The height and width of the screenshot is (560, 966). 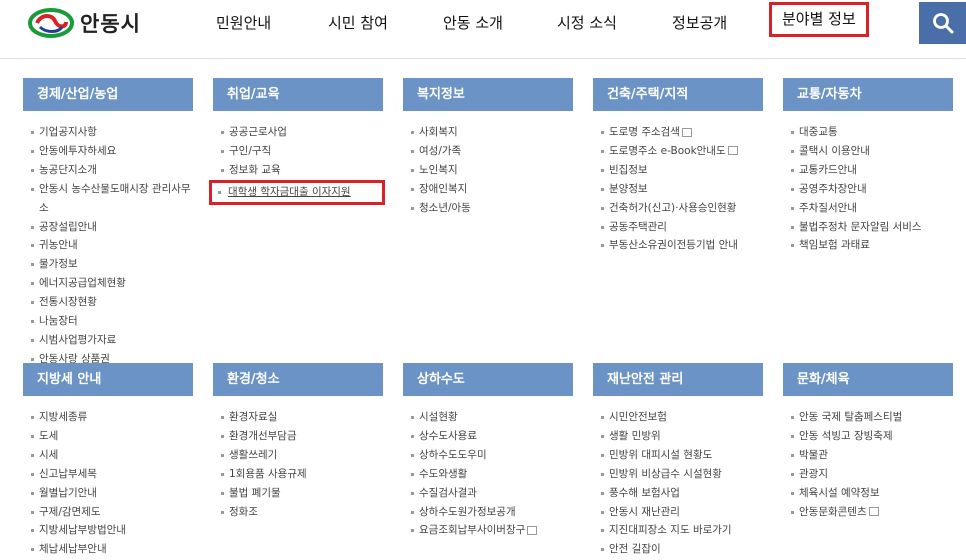 What do you see at coordinates (302, 474) in the screenshot?
I see `menu-item: 1회용품 사용규제` at bounding box center [302, 474].